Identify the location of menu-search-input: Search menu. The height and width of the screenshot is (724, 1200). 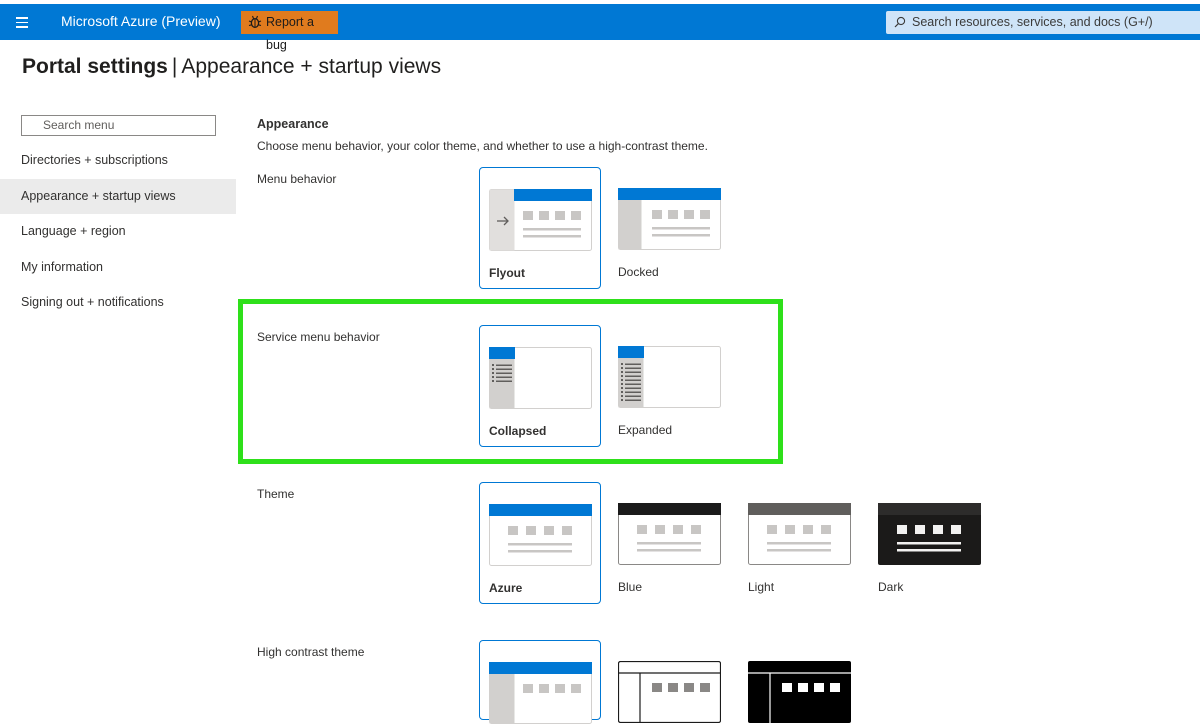
(118, 125).